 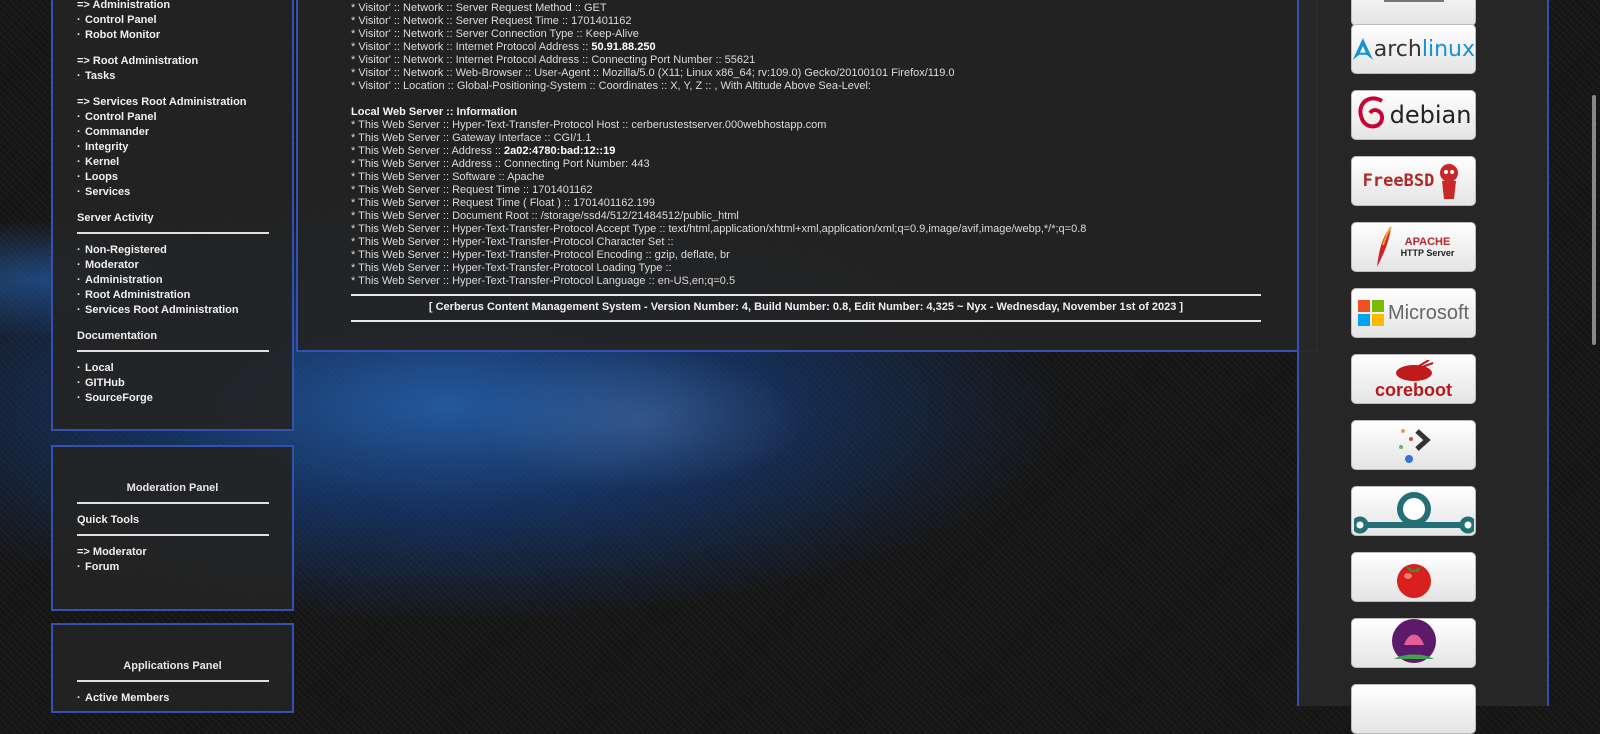 What do you see at coordinates (172, 265) in the screenshot?
I see `nav-link-moderator: · Moderator` at bounding box center [172, 265].